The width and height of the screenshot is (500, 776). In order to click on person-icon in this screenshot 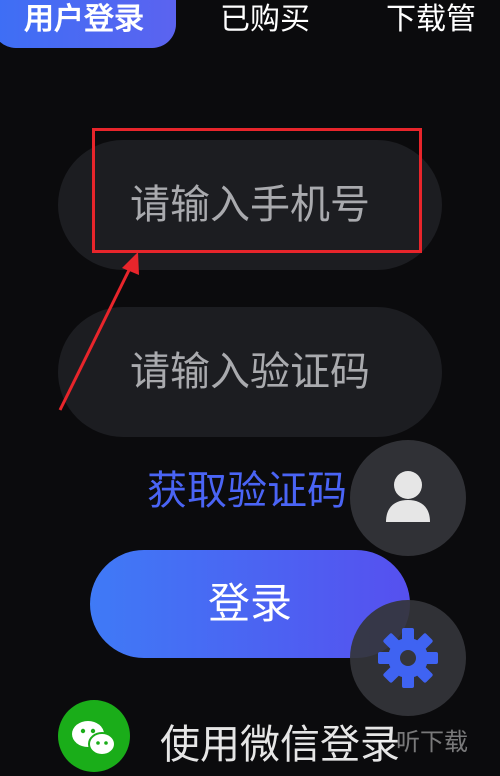, I will do `click(408, 496)`.